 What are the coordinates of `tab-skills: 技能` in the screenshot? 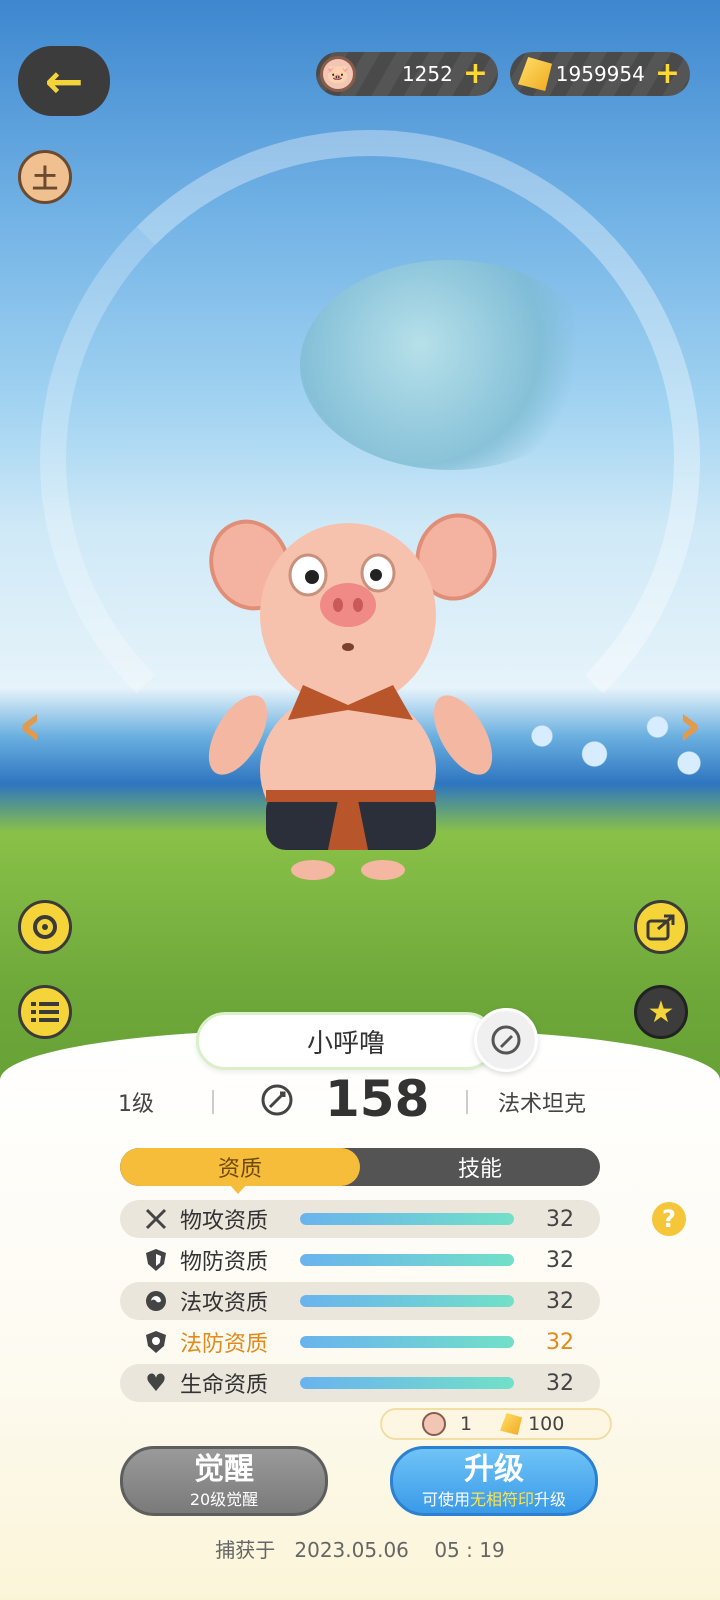 It's located at (480, 1167).